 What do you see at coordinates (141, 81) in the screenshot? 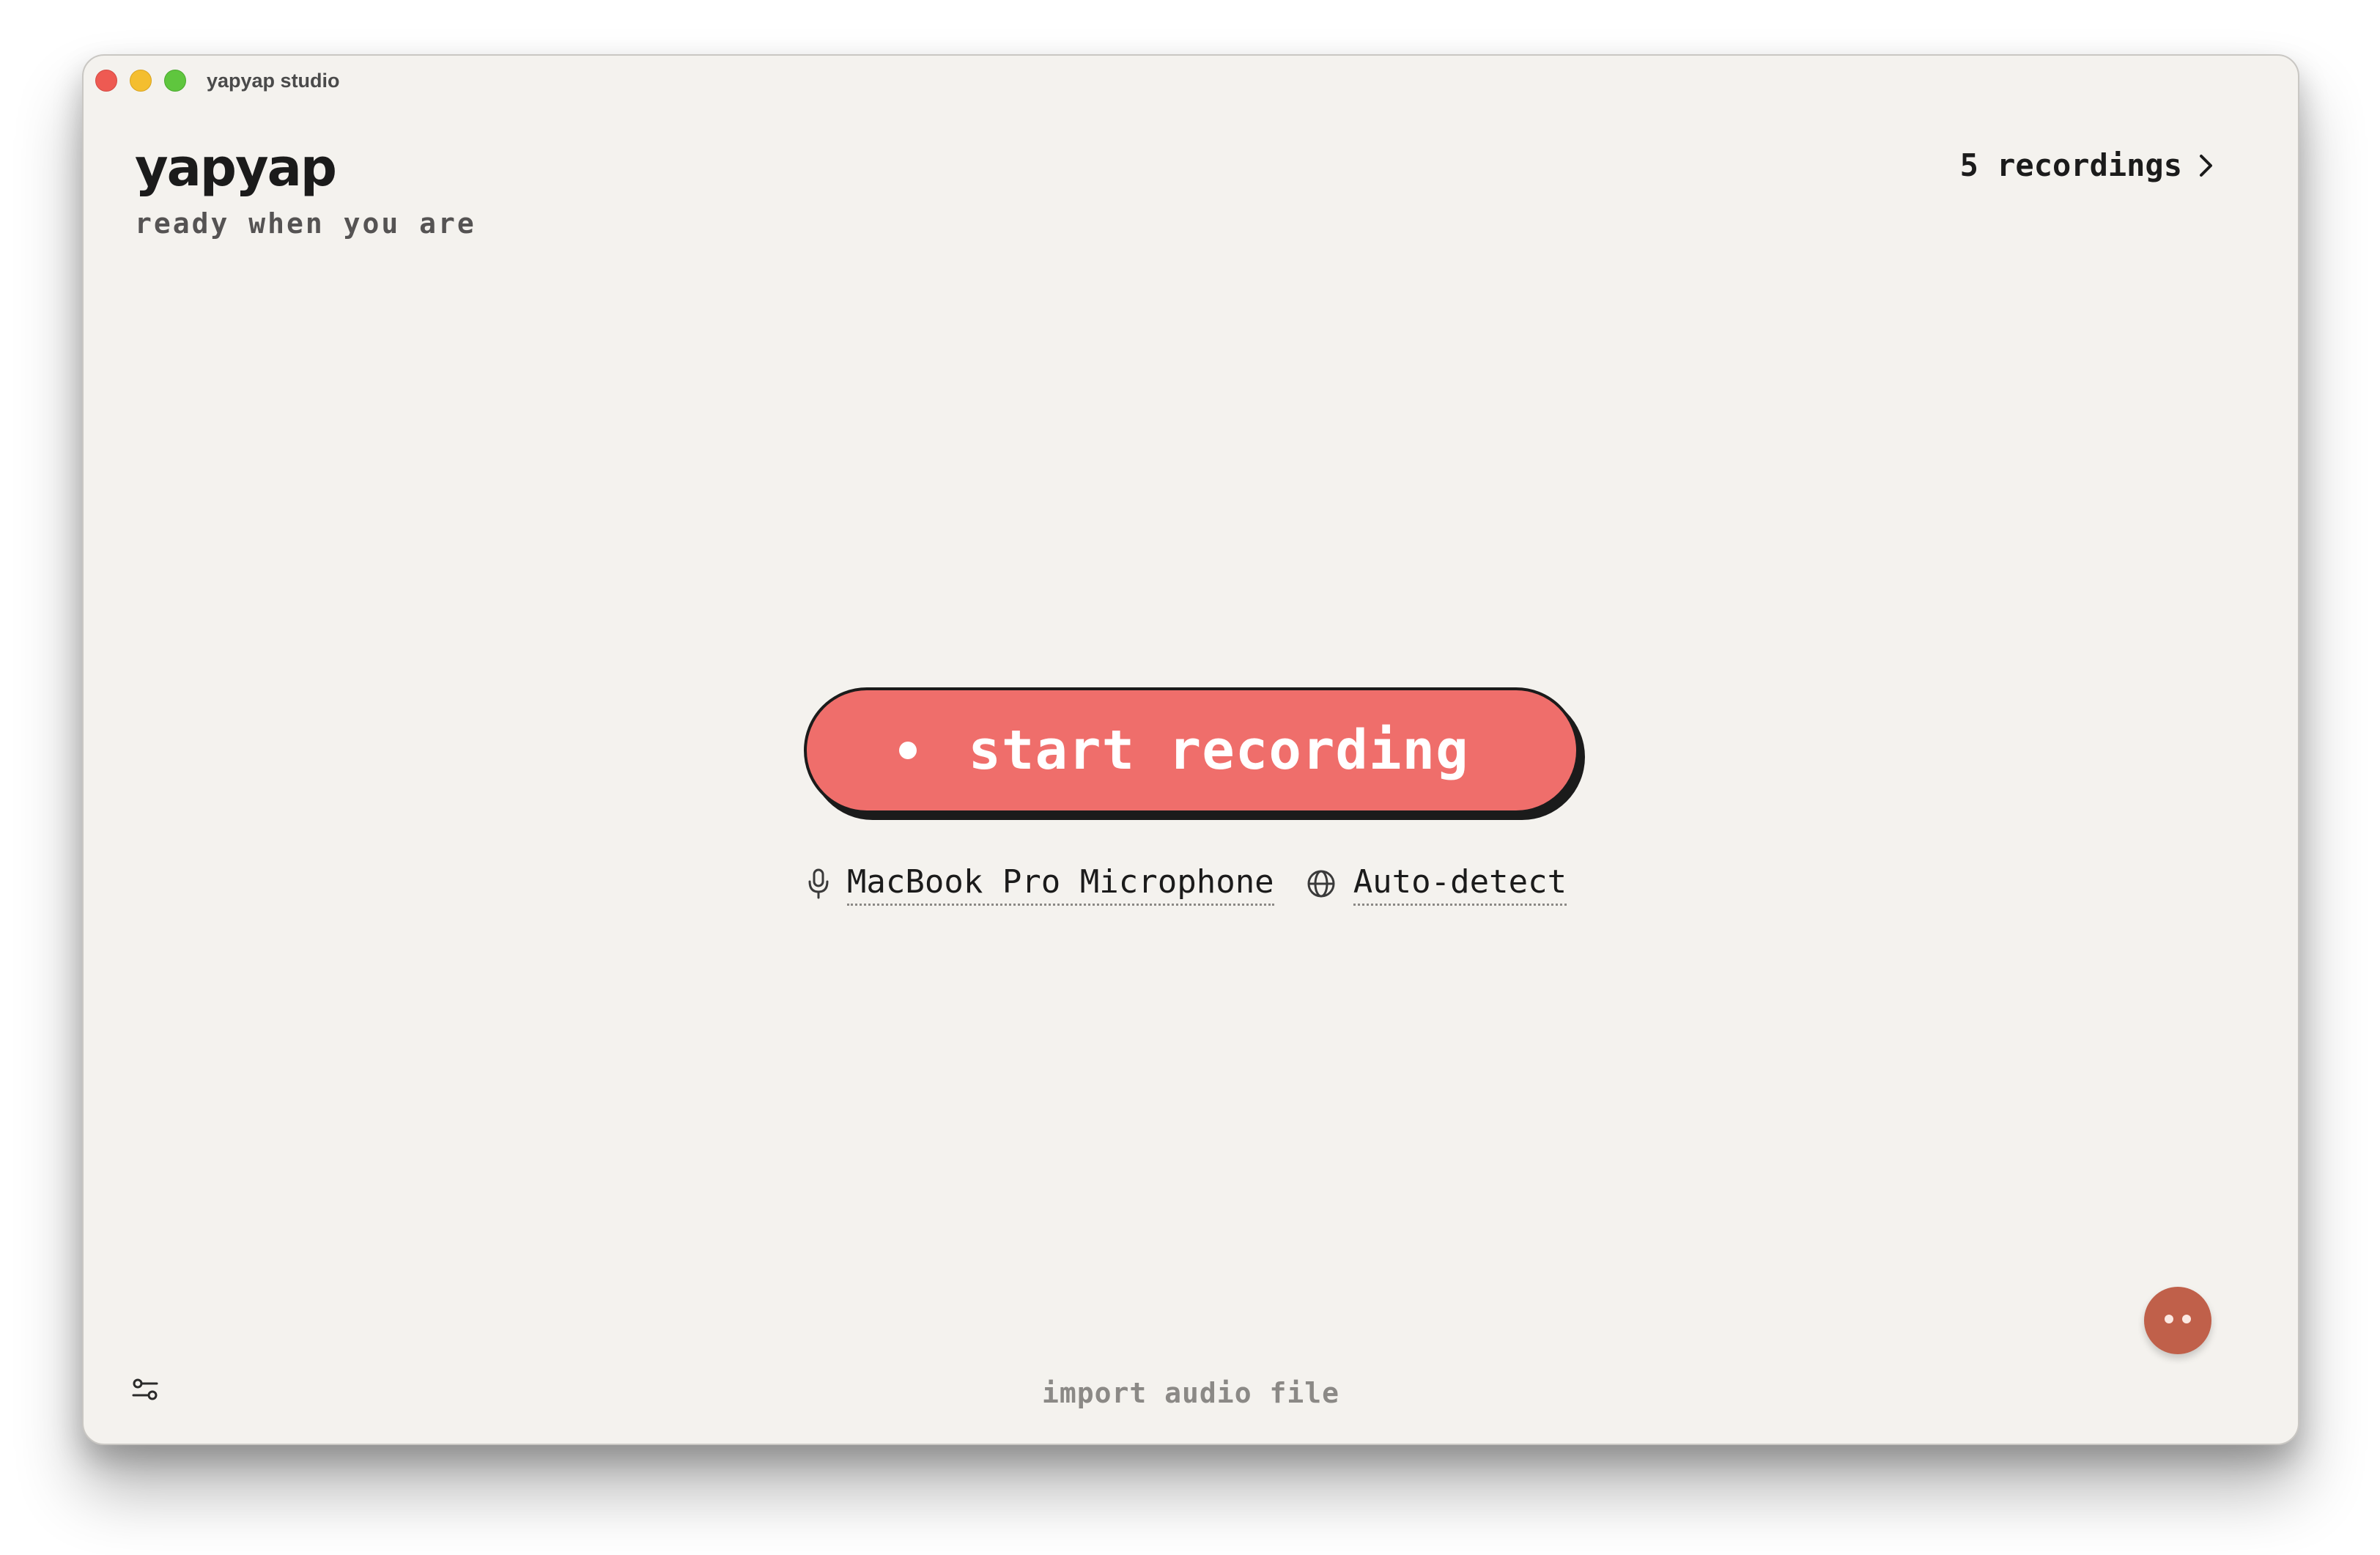
I see `minimize-window-button` at bounding box center [141, 81].